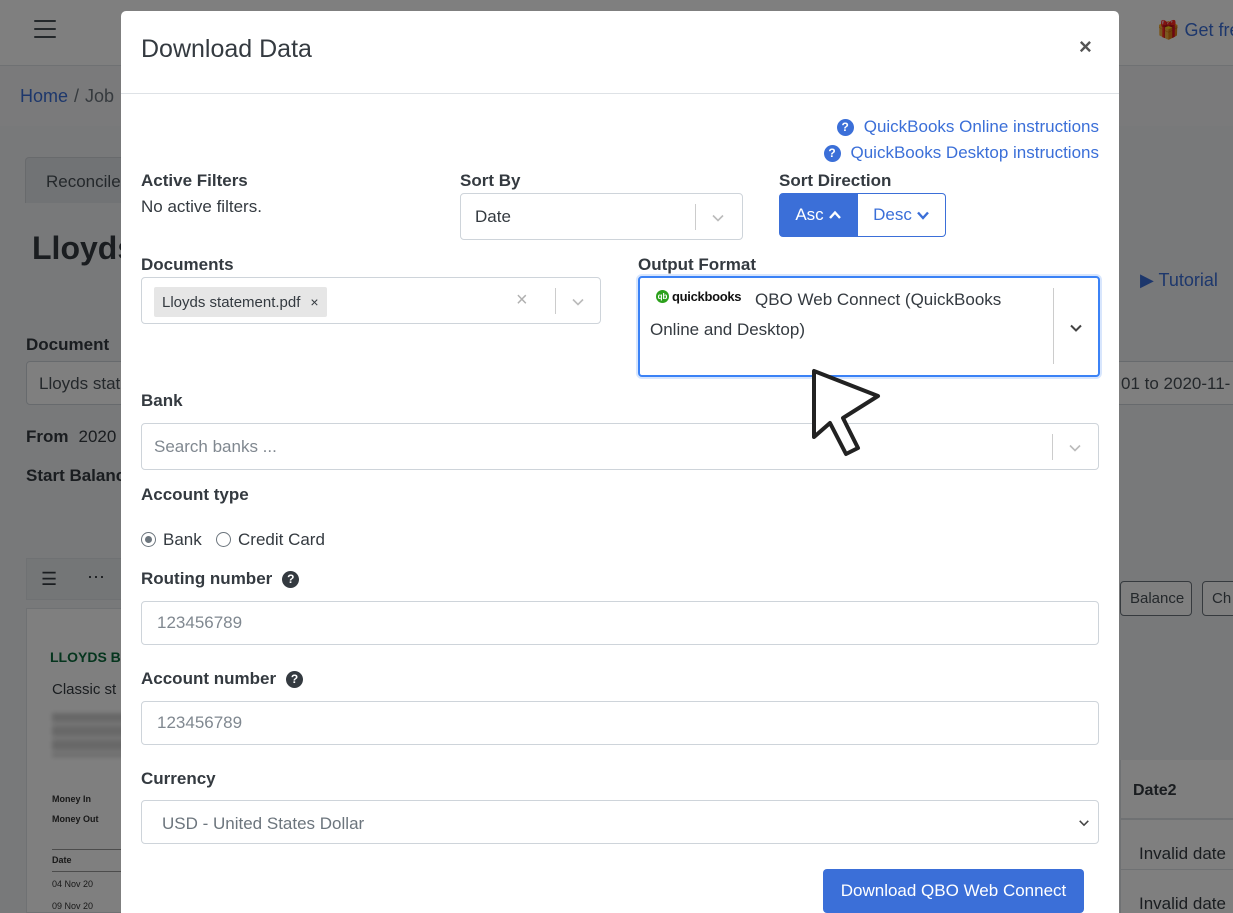 Image resolution: width=1233 pixels, height=913 pixels. What do you see at coordinates (178, 778) in the screenshot?
I see `currency-label: Currency` at bounding box center [178, 778].